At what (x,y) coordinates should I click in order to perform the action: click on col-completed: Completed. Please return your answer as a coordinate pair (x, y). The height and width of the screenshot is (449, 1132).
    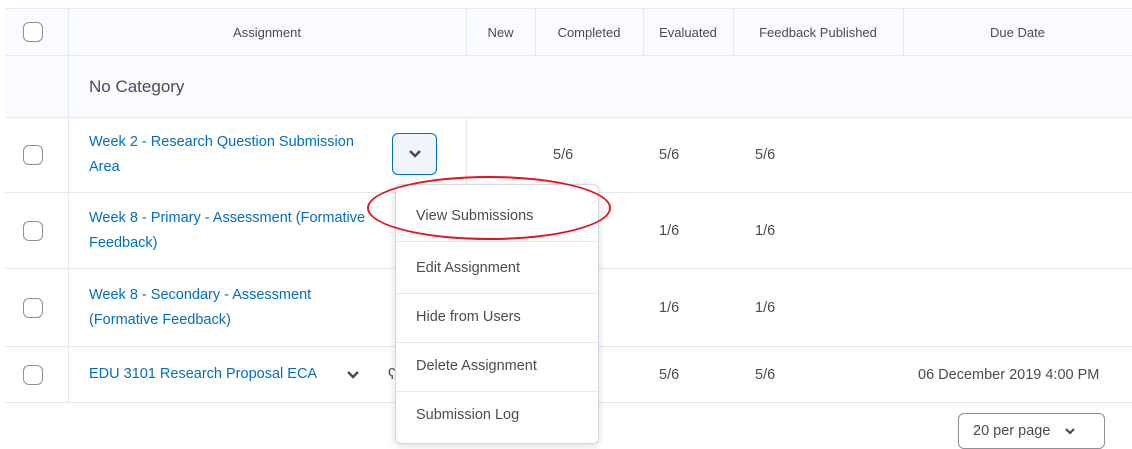
    Looking at the image, I should click on (589, 32).